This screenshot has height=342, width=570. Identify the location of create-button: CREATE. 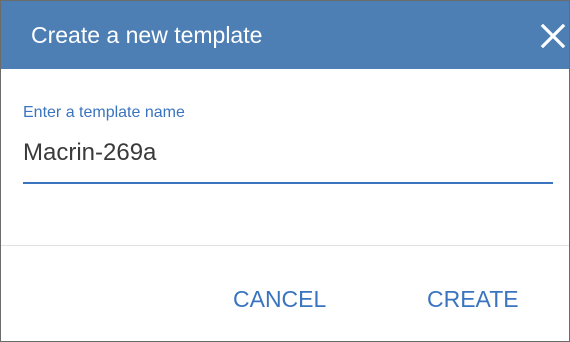
(473, 299).